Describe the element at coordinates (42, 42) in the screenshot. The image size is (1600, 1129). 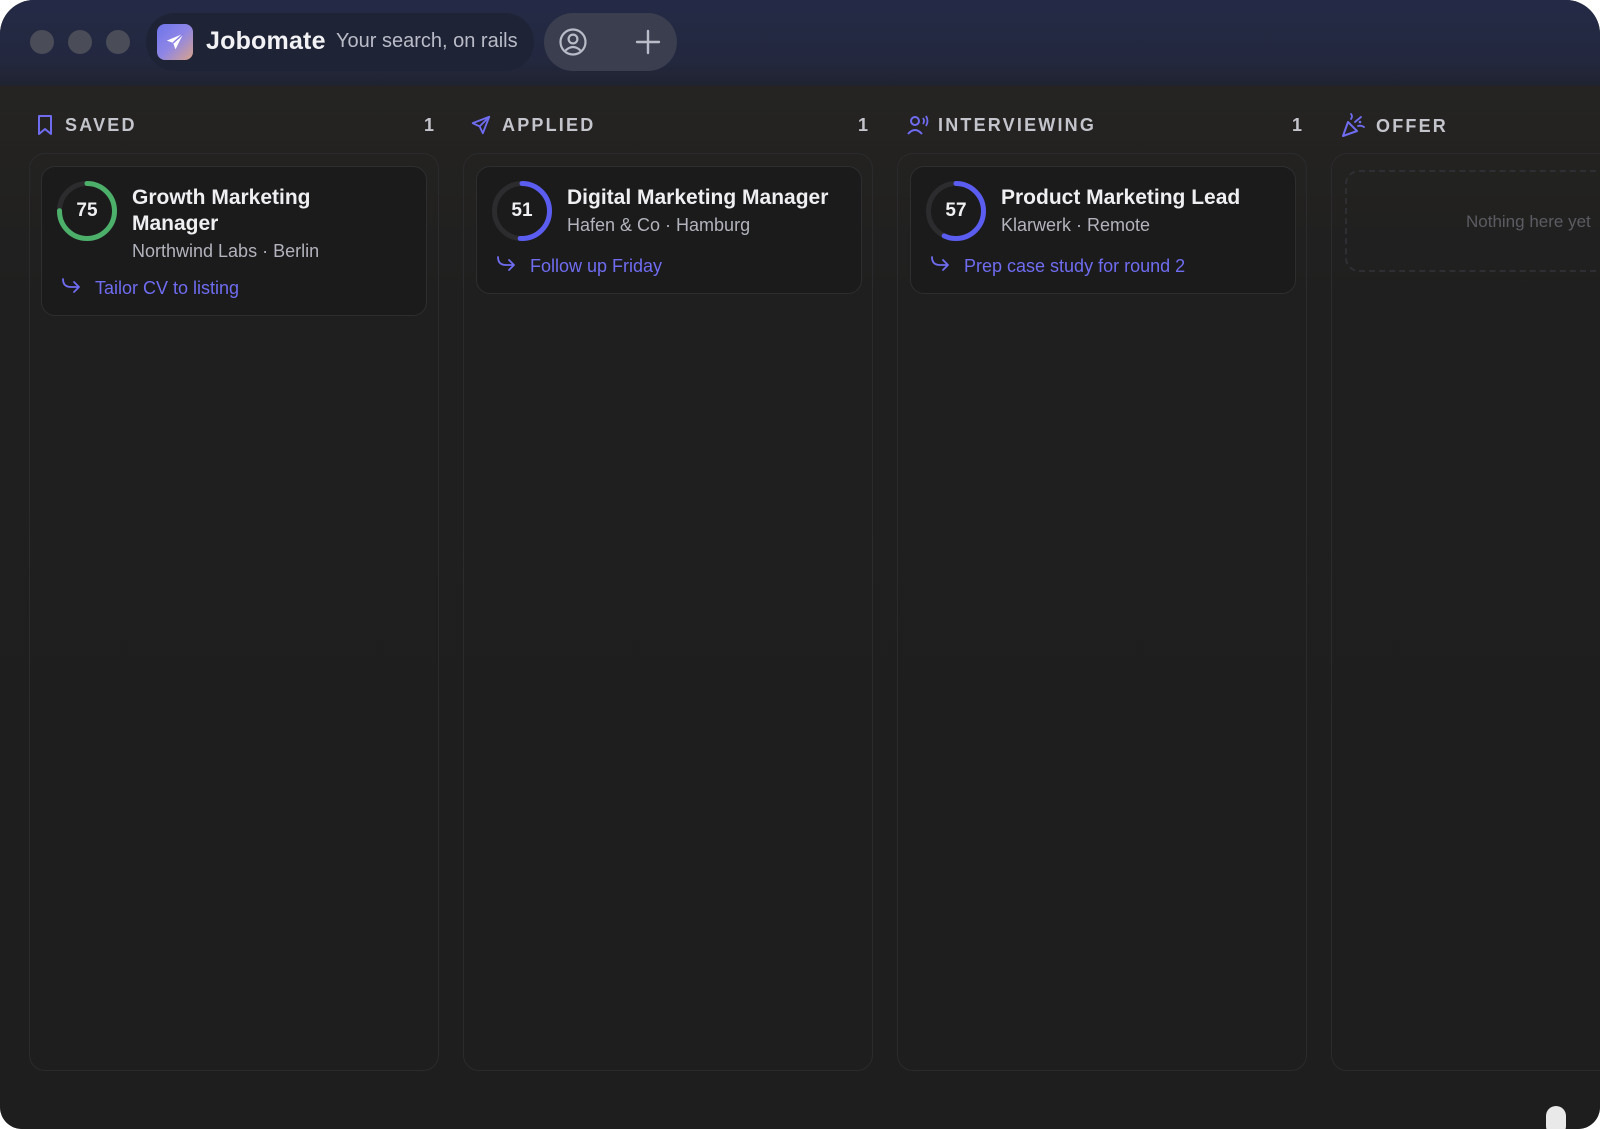
I see `window-close-button` at that location.